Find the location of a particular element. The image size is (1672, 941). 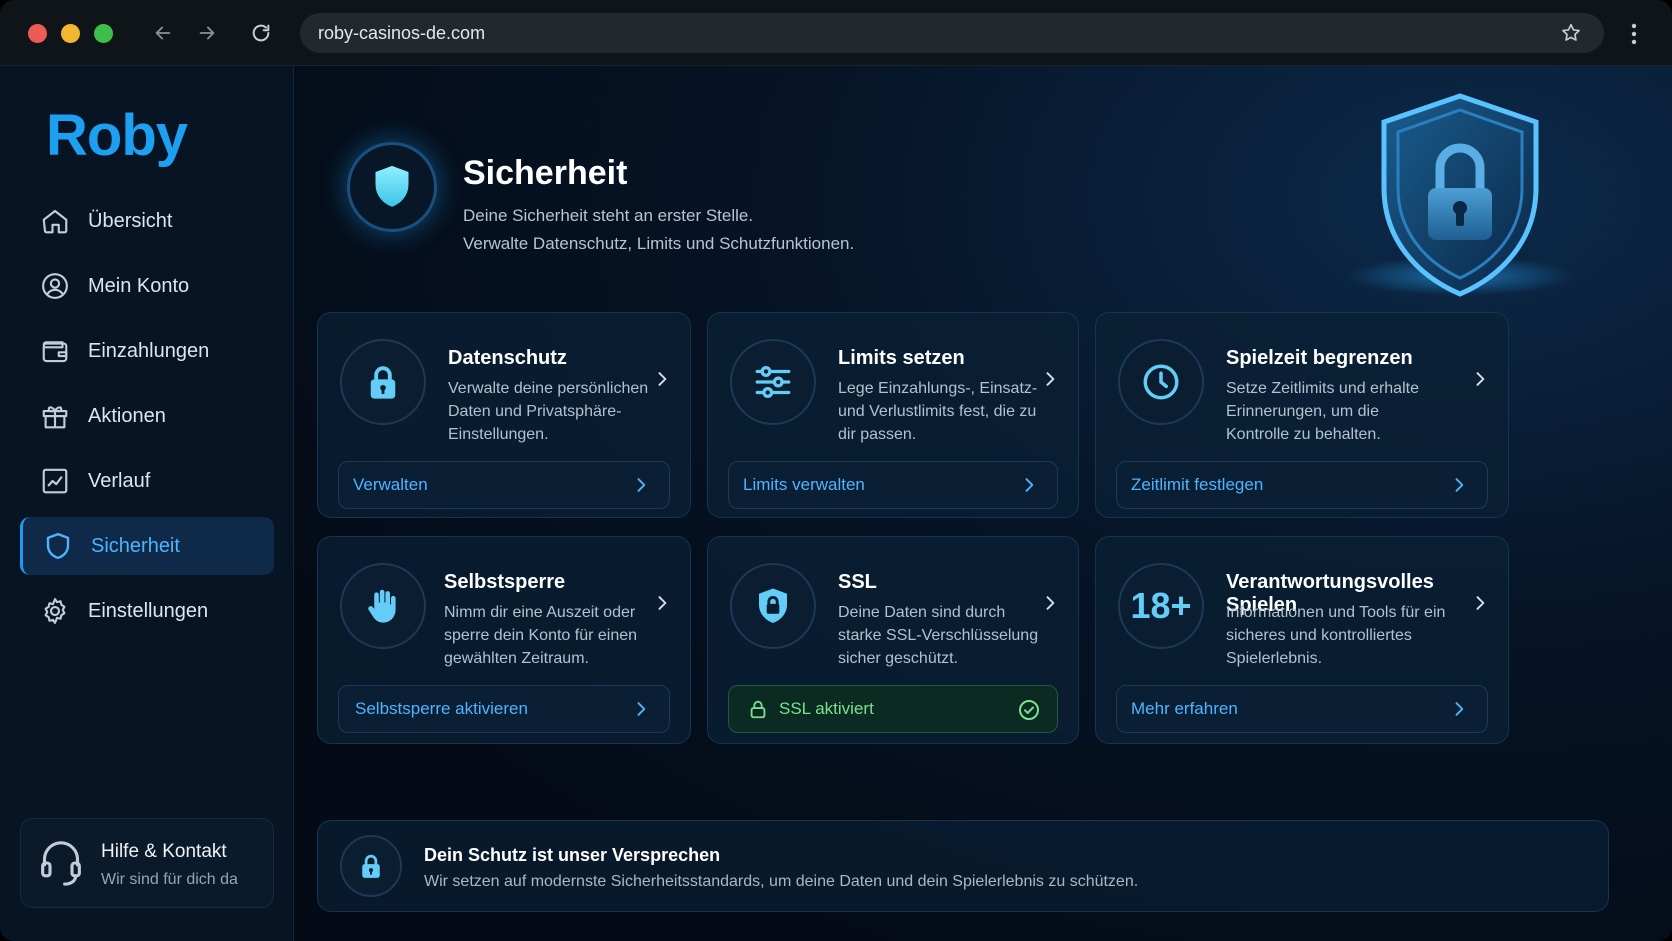

sliders-icon is located at coordinates (773, 382).